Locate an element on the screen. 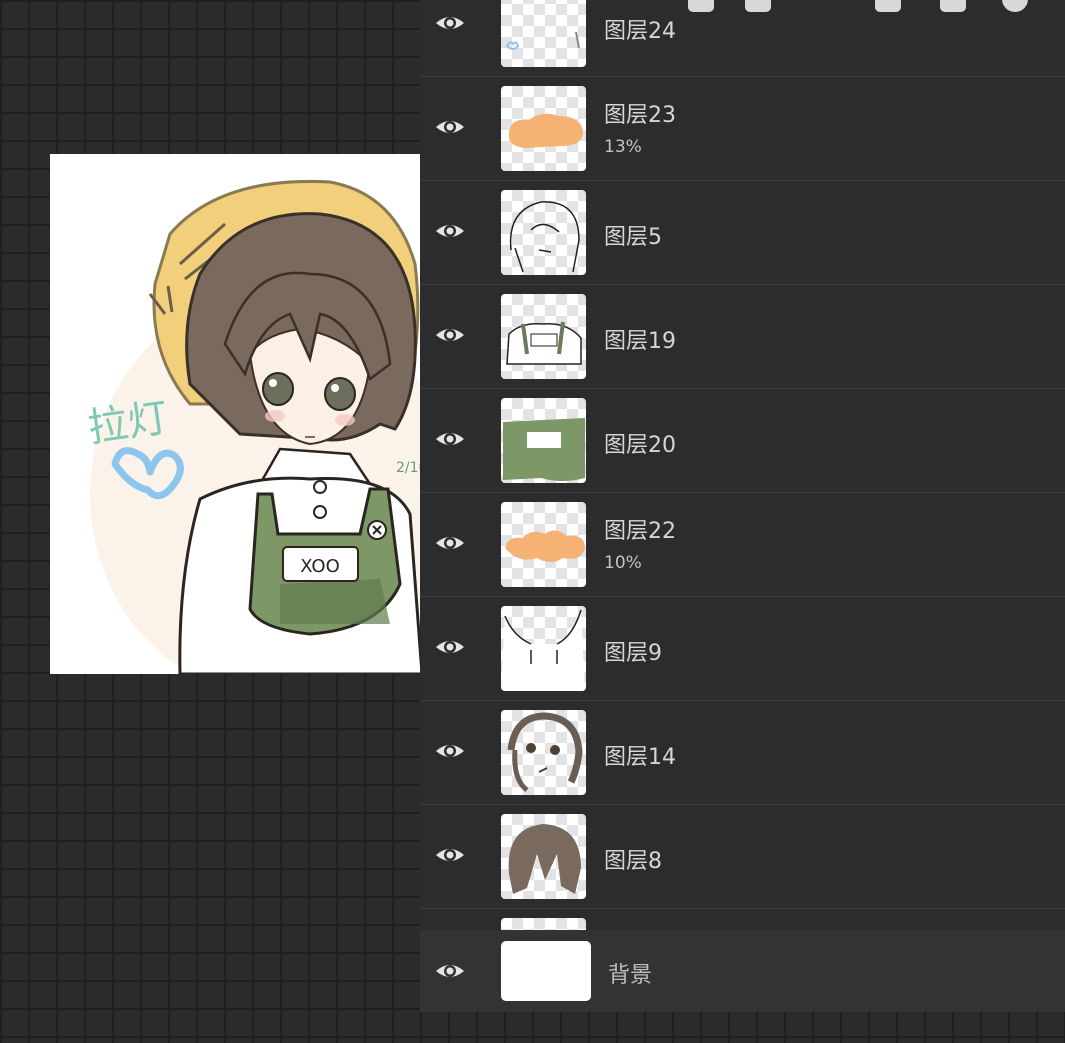  layer-name: 图层23 is located at coordinates (640, 115).